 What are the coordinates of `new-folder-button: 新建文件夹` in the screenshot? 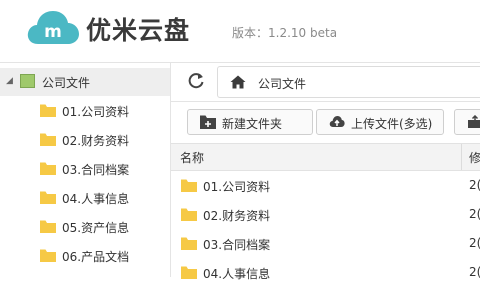 It's located at (250, 122).